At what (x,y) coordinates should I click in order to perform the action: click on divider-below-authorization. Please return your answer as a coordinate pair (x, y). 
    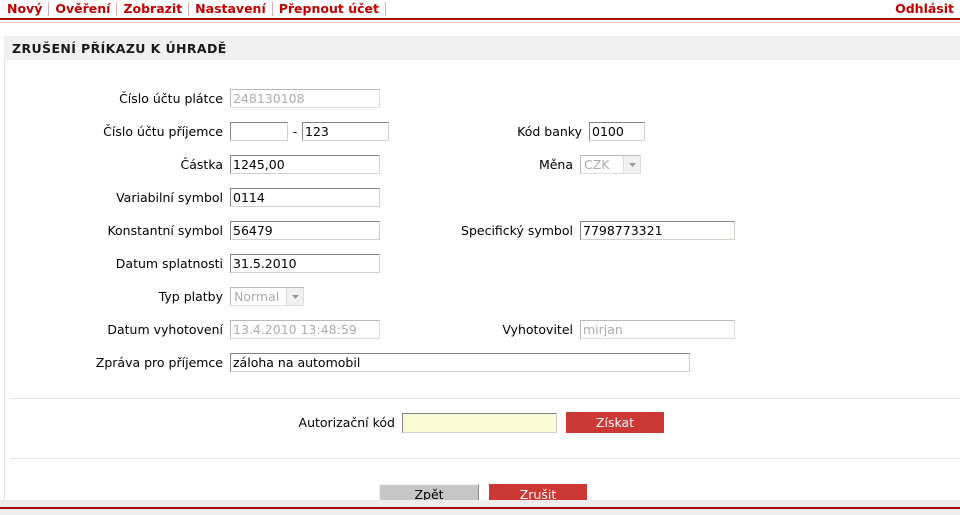
    Looking at the image, I should click on (485, 458).